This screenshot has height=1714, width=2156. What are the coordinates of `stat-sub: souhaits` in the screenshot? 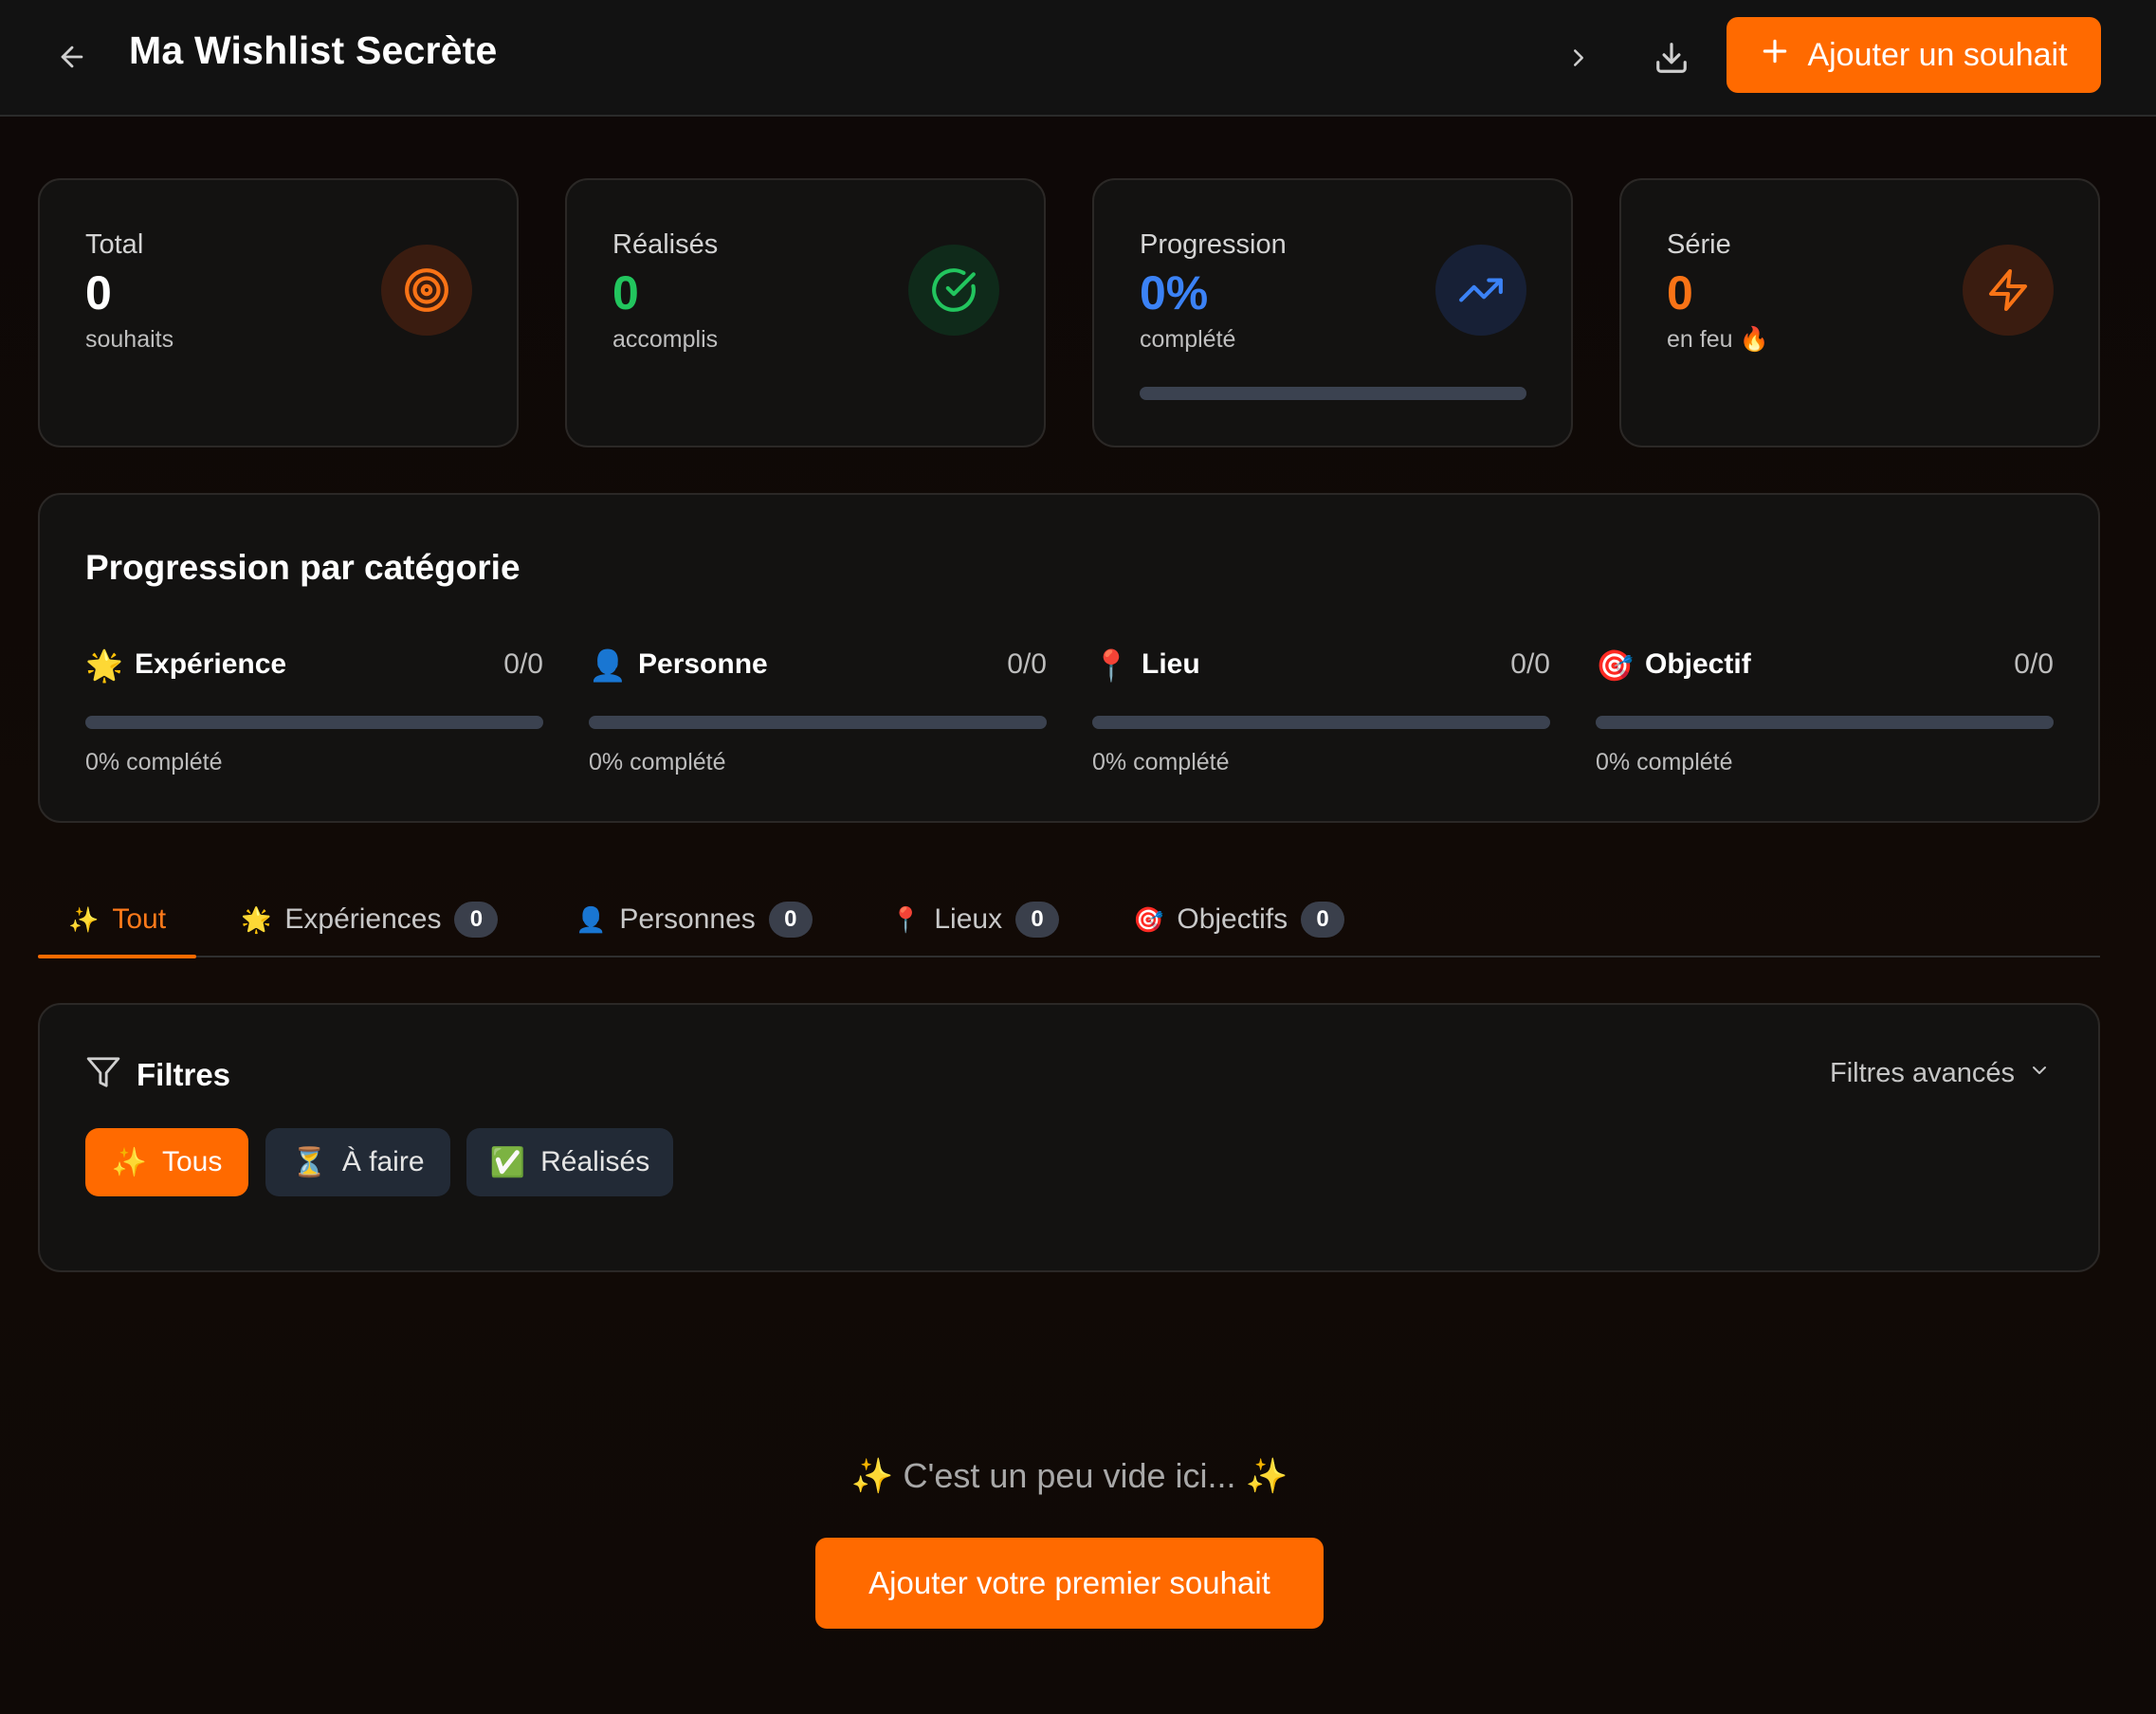 It's located at (130, 339).